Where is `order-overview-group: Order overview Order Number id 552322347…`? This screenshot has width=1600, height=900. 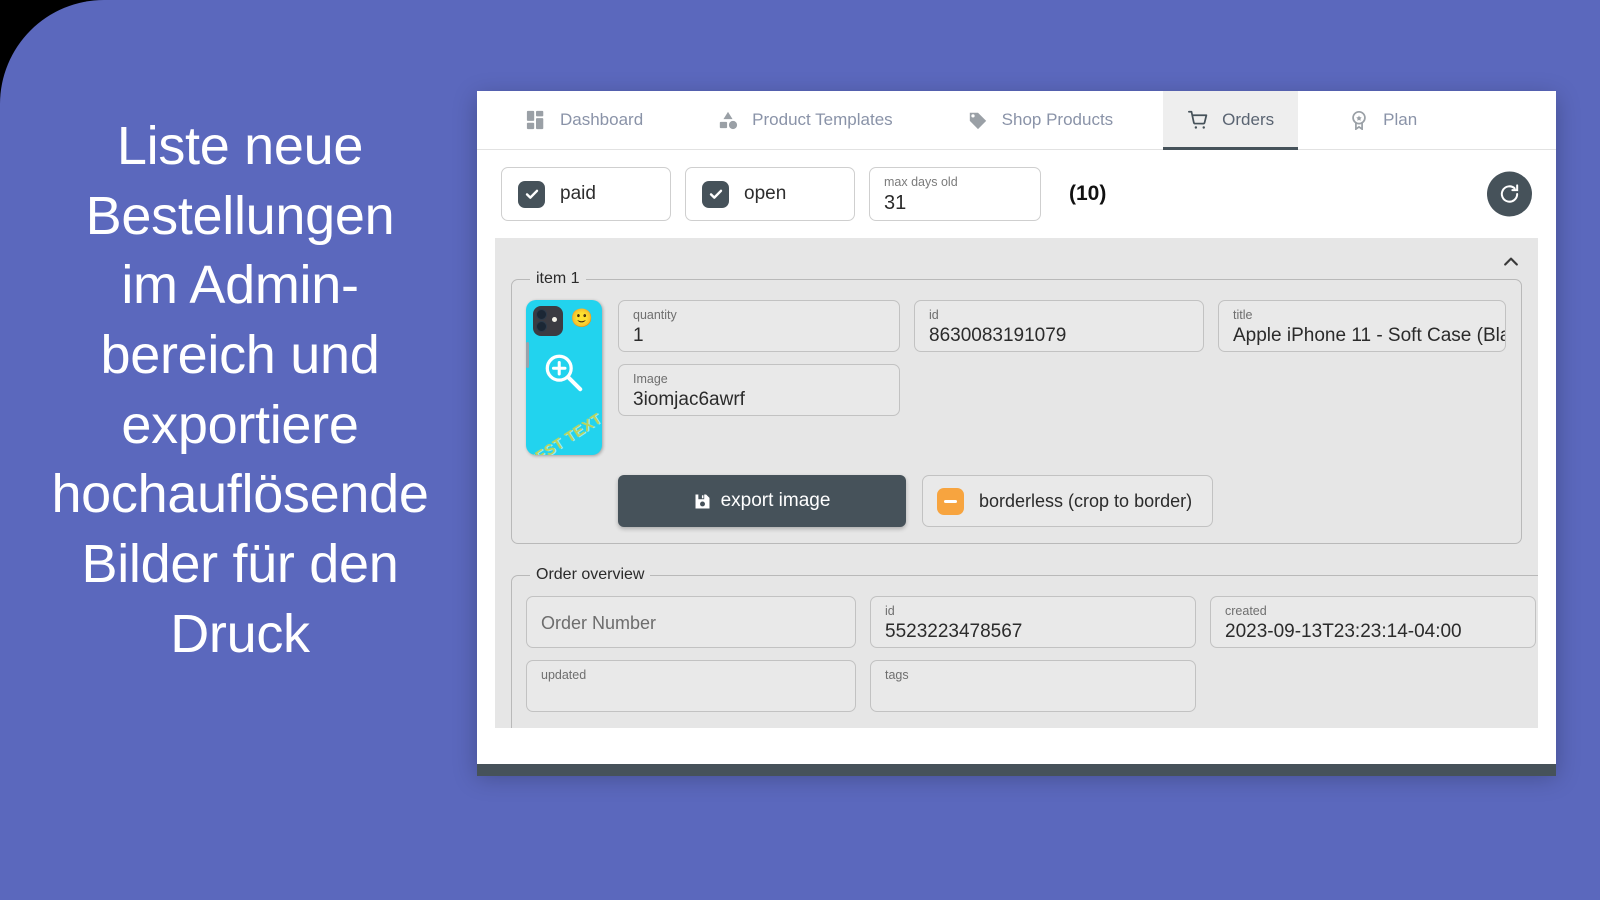 order-overview-group: Order overview Order Number id 552322347… is located at coordinates (1024, 647).